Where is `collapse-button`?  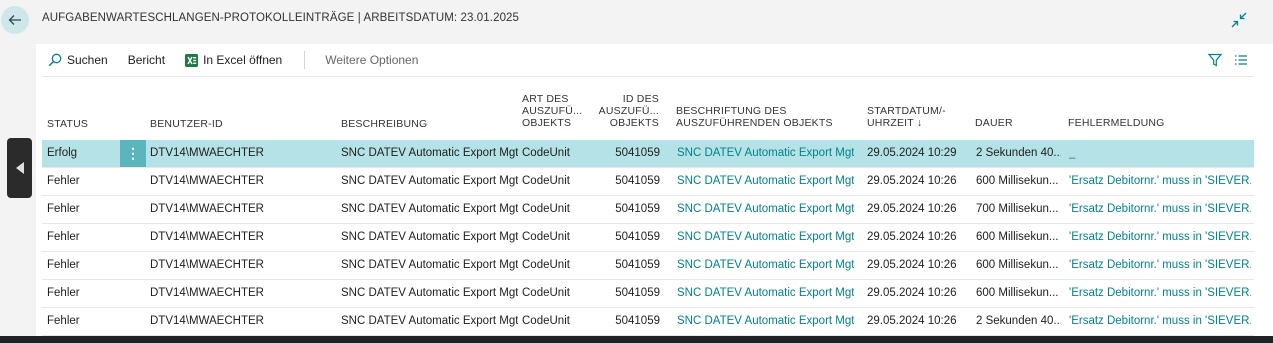 collapse-button is located at coordinates (1239, 20).